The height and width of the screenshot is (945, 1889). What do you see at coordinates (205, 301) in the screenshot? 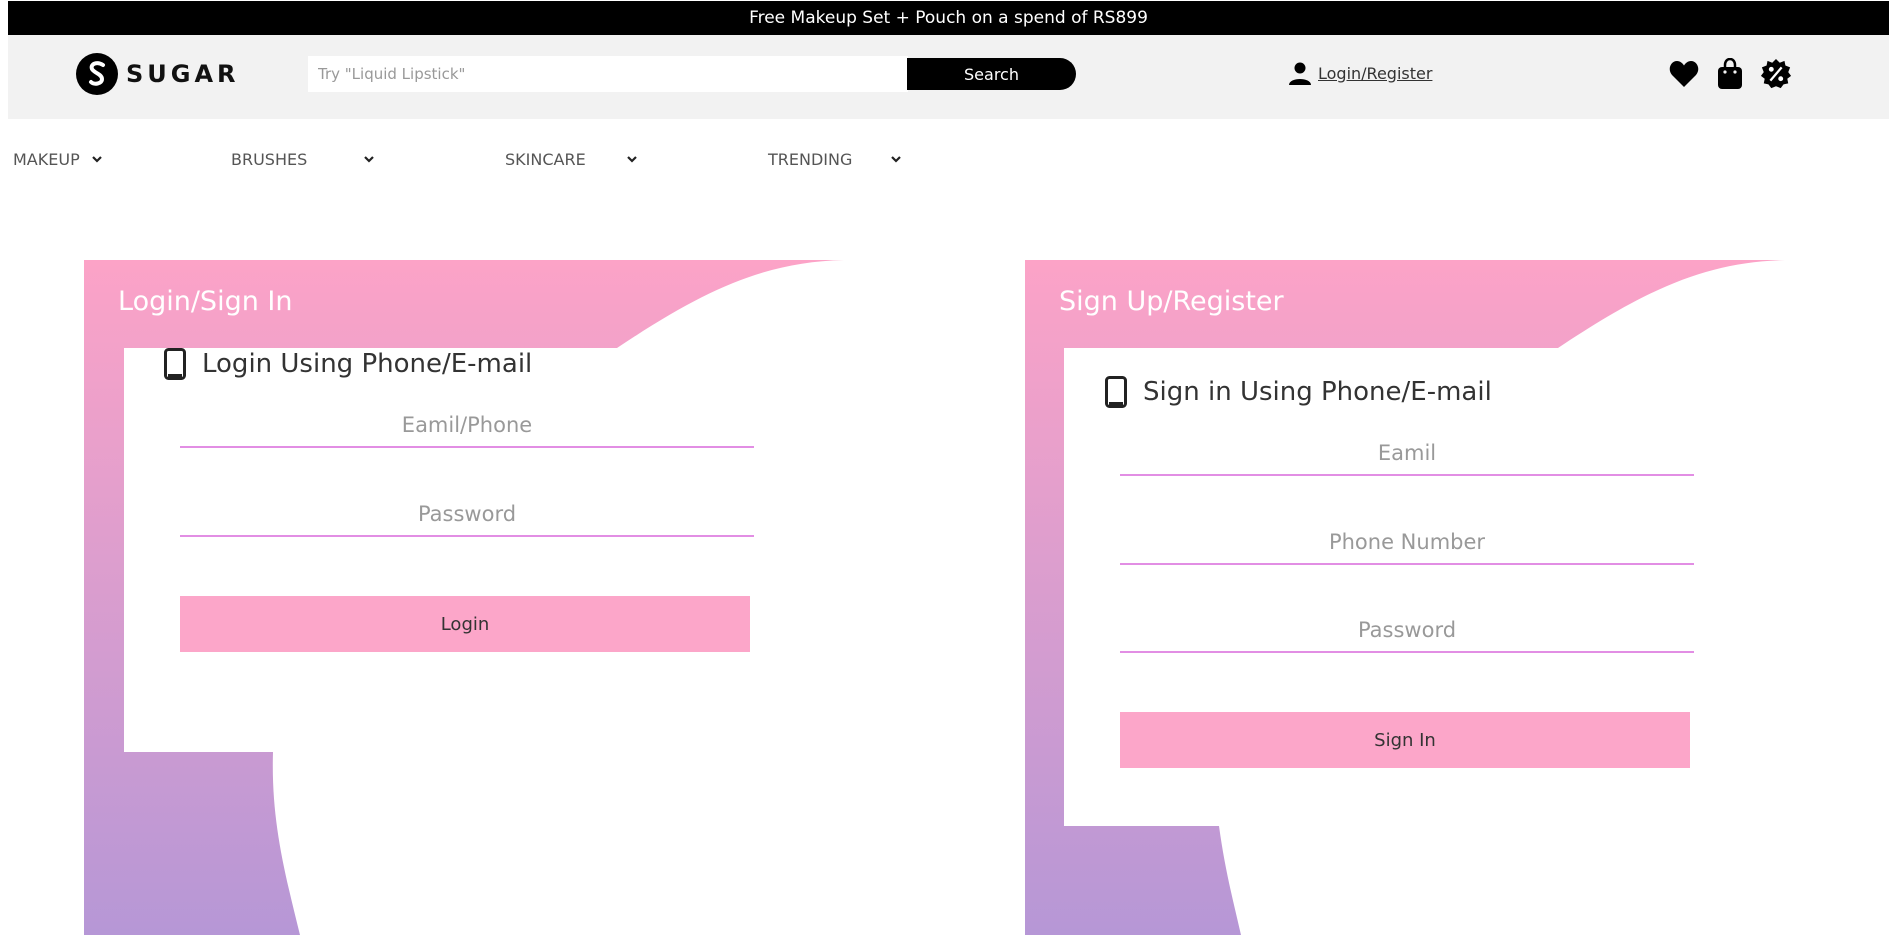
I see `login-panel-title: Login/Sign In` at bounding box center [205, 301].